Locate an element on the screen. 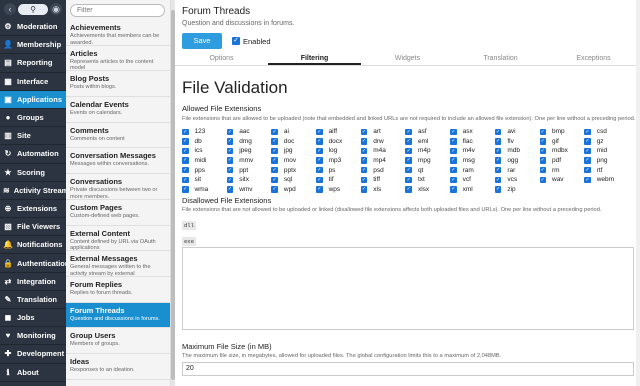  sidebar-item-integration: ⇄ Integration is located at coordinates (33, 282).